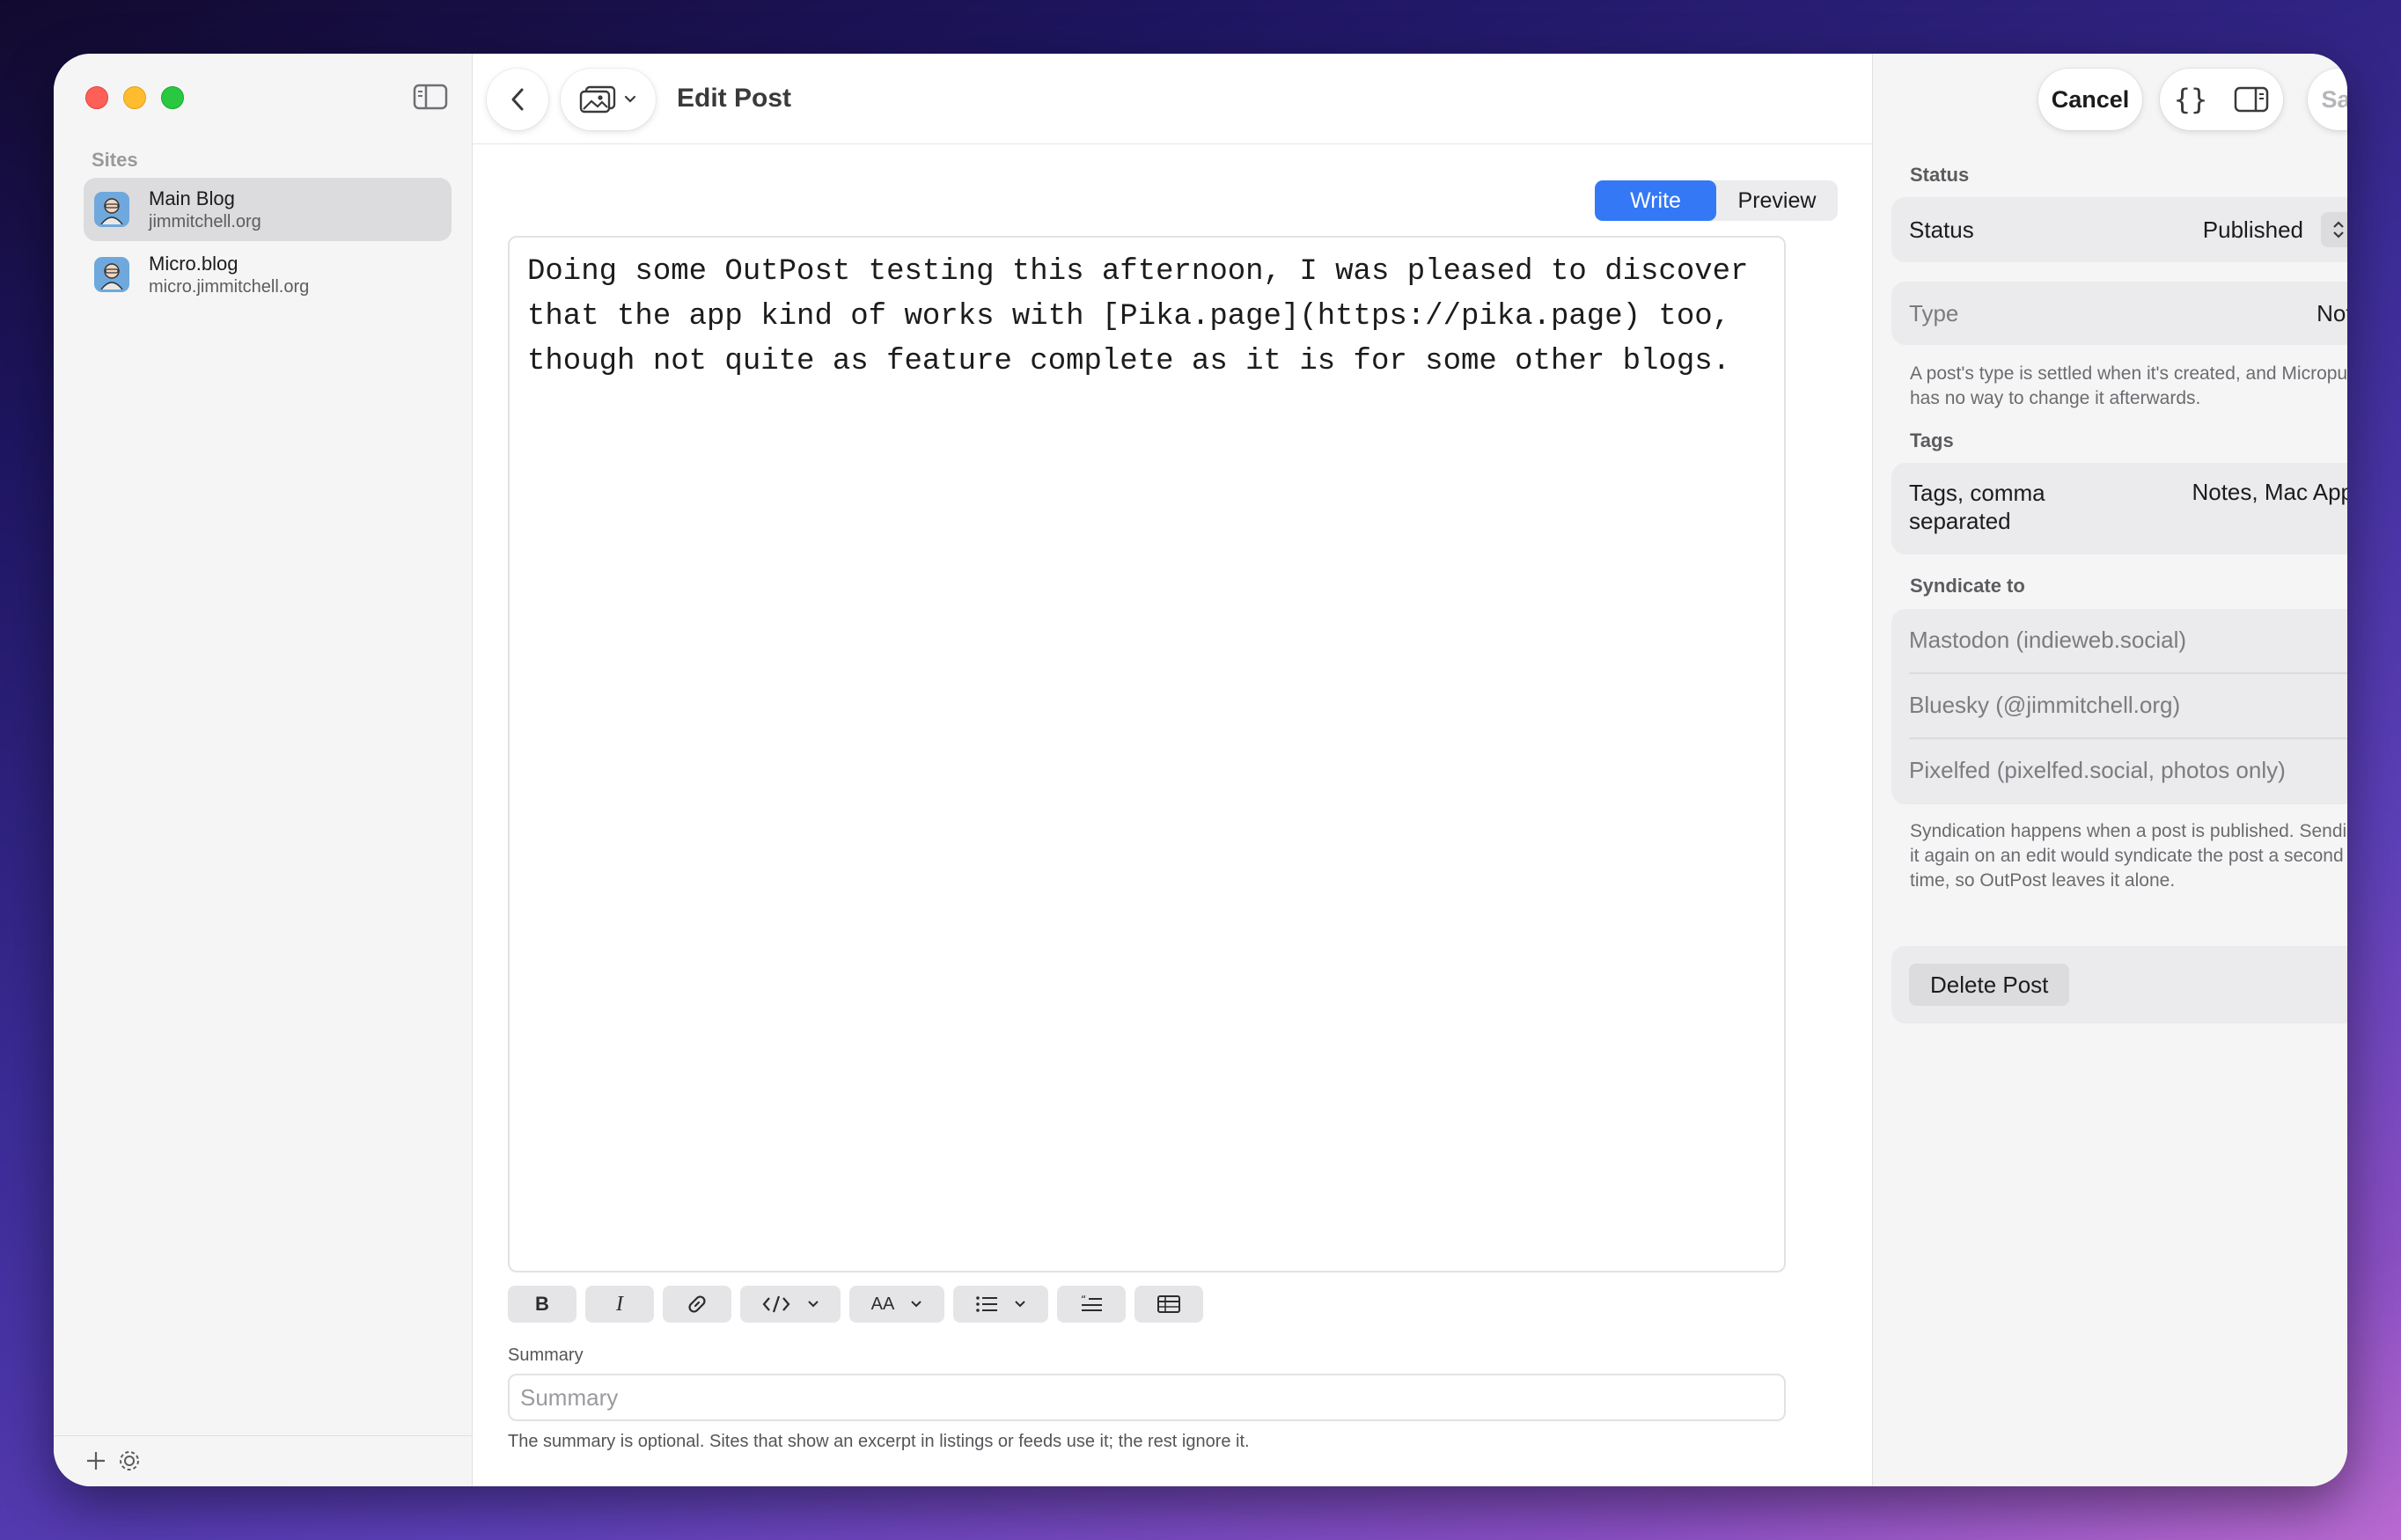 The image size is (2401, 1540). I want to click on blockquote-icon: “, so click(1091, 1303).